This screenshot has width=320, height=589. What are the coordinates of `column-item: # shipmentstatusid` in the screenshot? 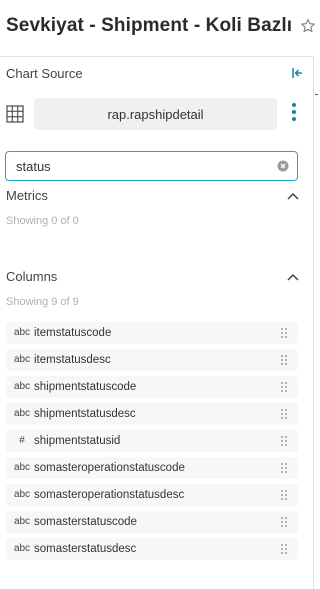 It's located at (152, 441).